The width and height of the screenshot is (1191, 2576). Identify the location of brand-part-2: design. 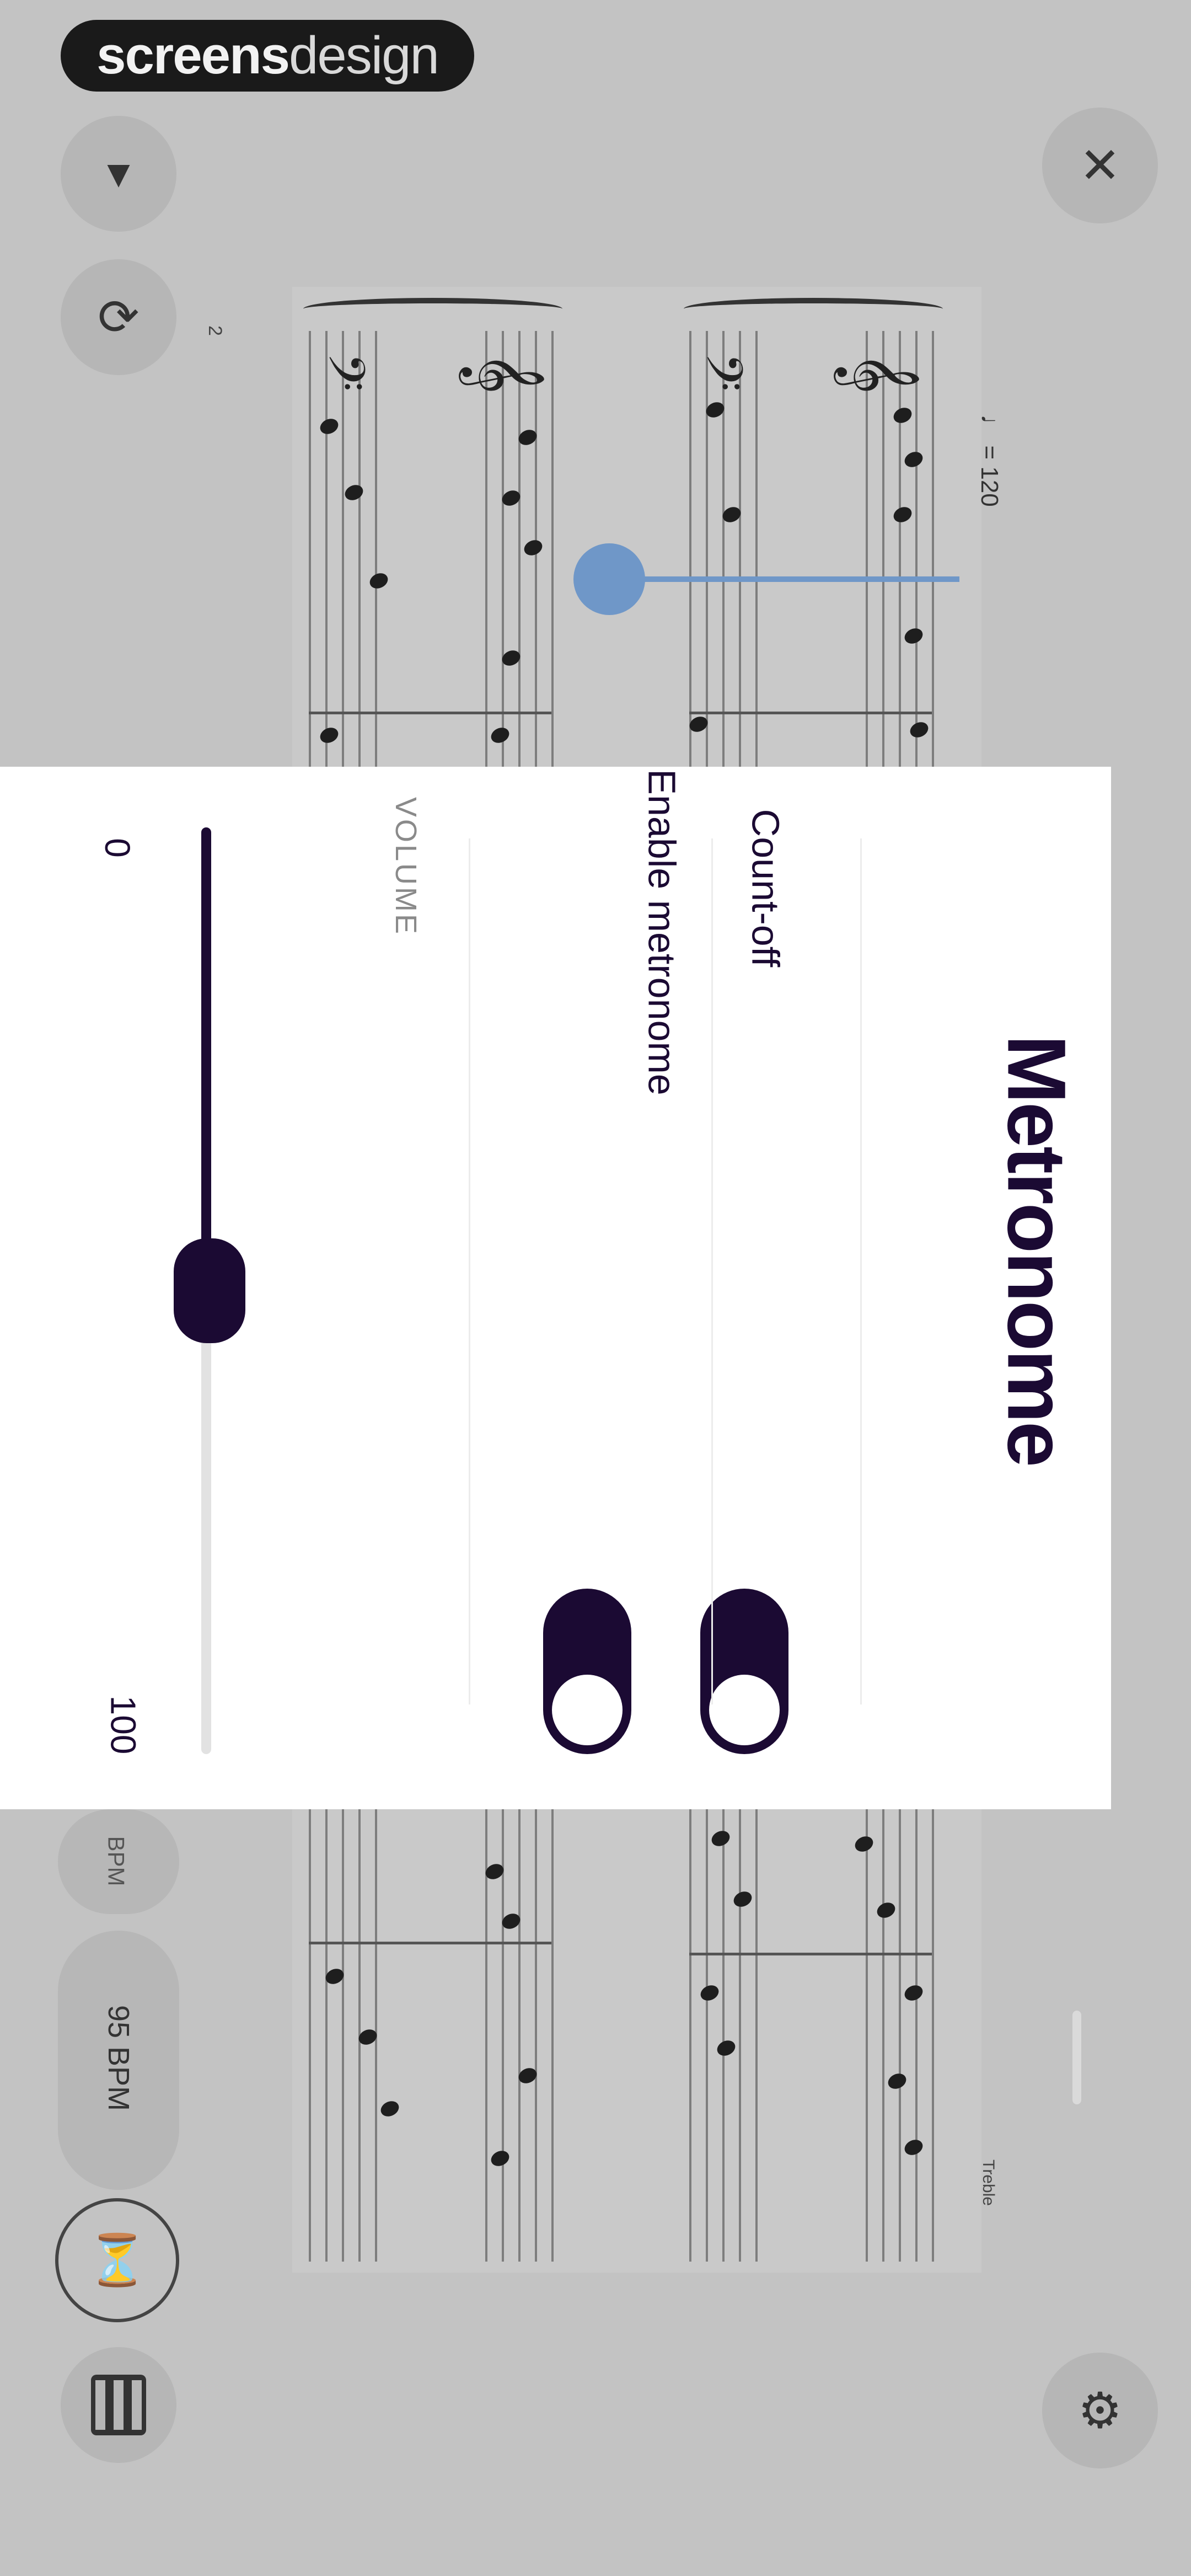
(364, 55).